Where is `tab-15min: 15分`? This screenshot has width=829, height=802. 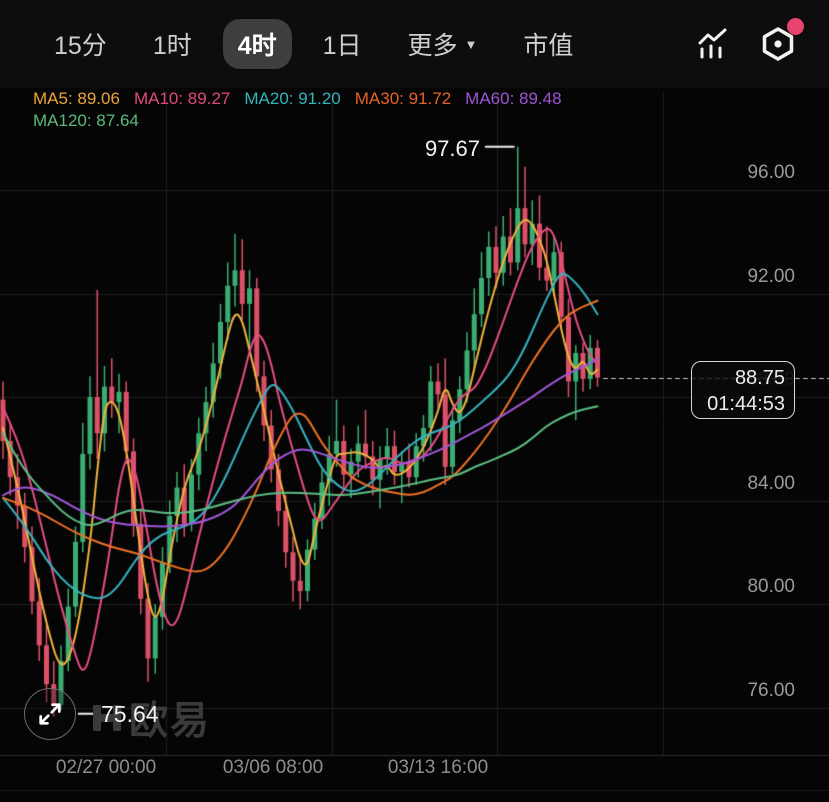 tab-15min: 15分 is located at coordinates (80, 44).